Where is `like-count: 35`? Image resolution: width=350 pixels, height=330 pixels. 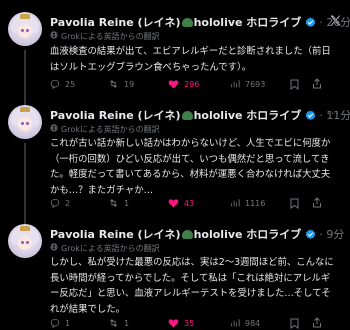
like-count: 35 is located at coordinates (189, 323).